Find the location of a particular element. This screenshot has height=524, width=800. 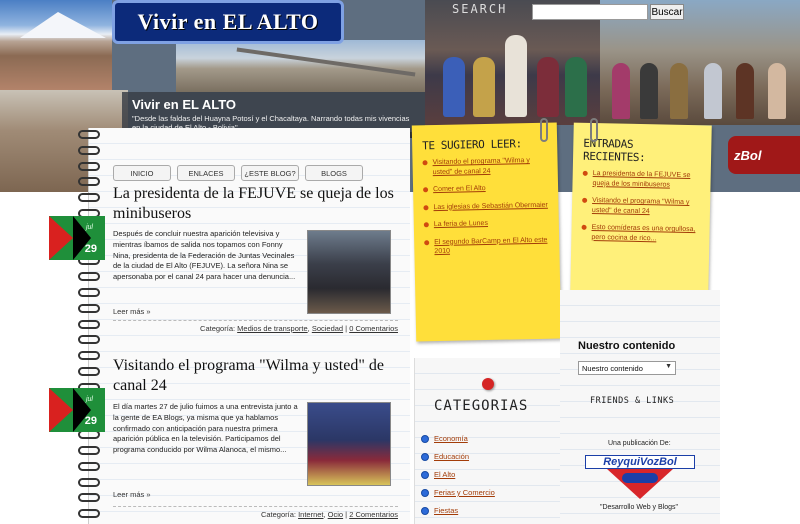

main-nav: INICIO ENLACES ¿ESTE BLOG? BLOGS is located at coordinates (238, 173).